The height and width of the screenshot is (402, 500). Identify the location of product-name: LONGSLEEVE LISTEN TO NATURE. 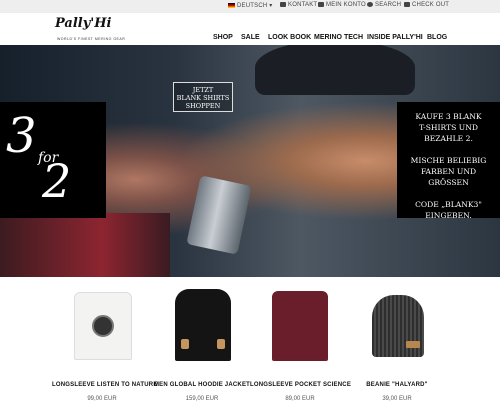
(104, 385).